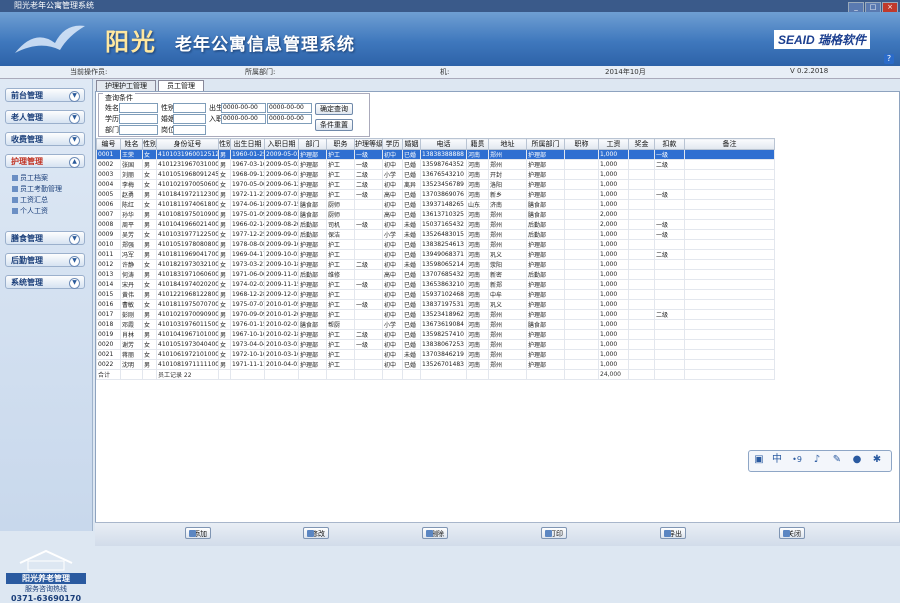  What do you see at coordinates (198, 533) in the screenshot?
I see `add-button: 添加` at bounding box center [198, 533].